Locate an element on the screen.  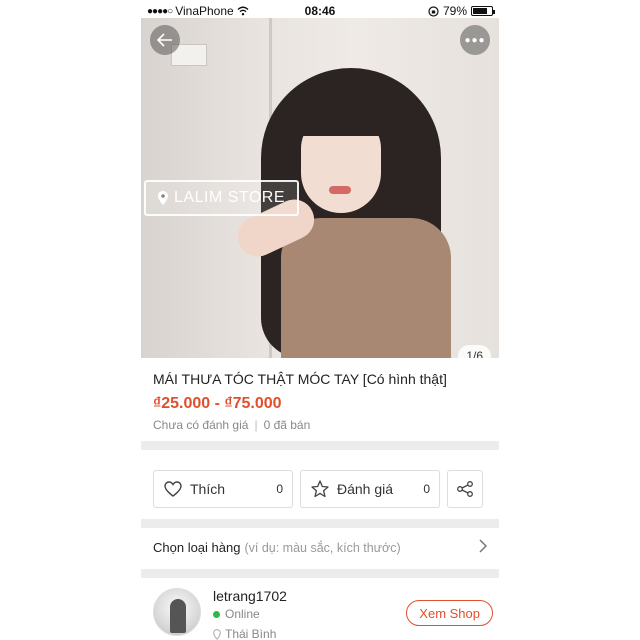
like-label: Thích is located at coordinates (208, 489).